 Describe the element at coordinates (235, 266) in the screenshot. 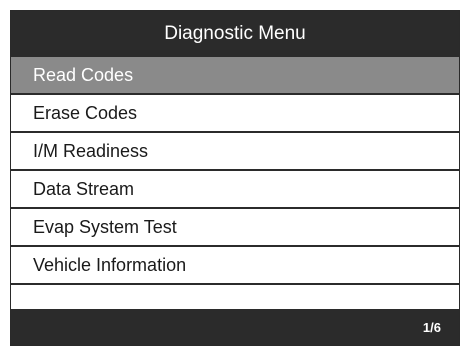

I see `menu-item-vehicle-information: Vehicle Information` at that location.